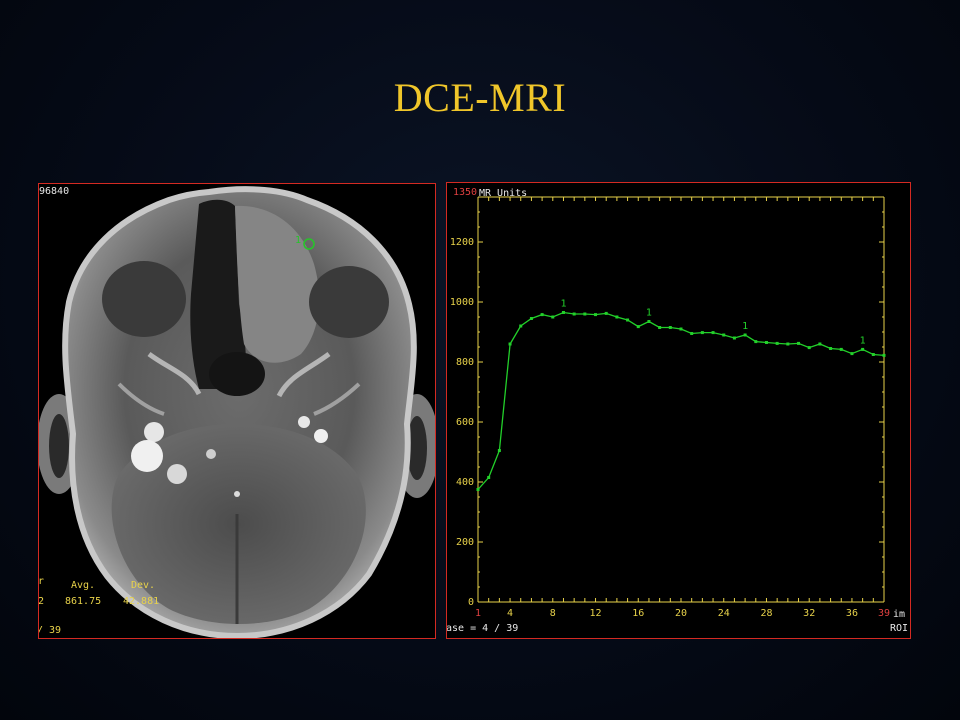 The width and height of the screenshot is (960, 720). Describe the element at coordinates (462, 242) in the screenshot. I see `y-tick-label: 1200` at that location.